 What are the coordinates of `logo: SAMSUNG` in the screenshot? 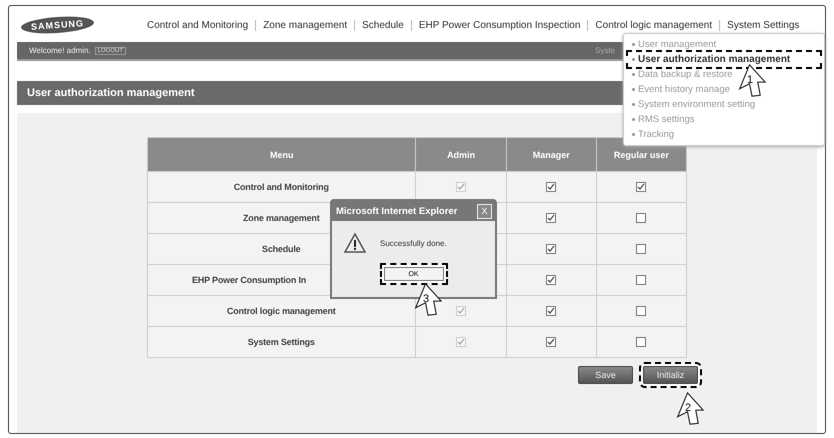 It's located at (57, 25).